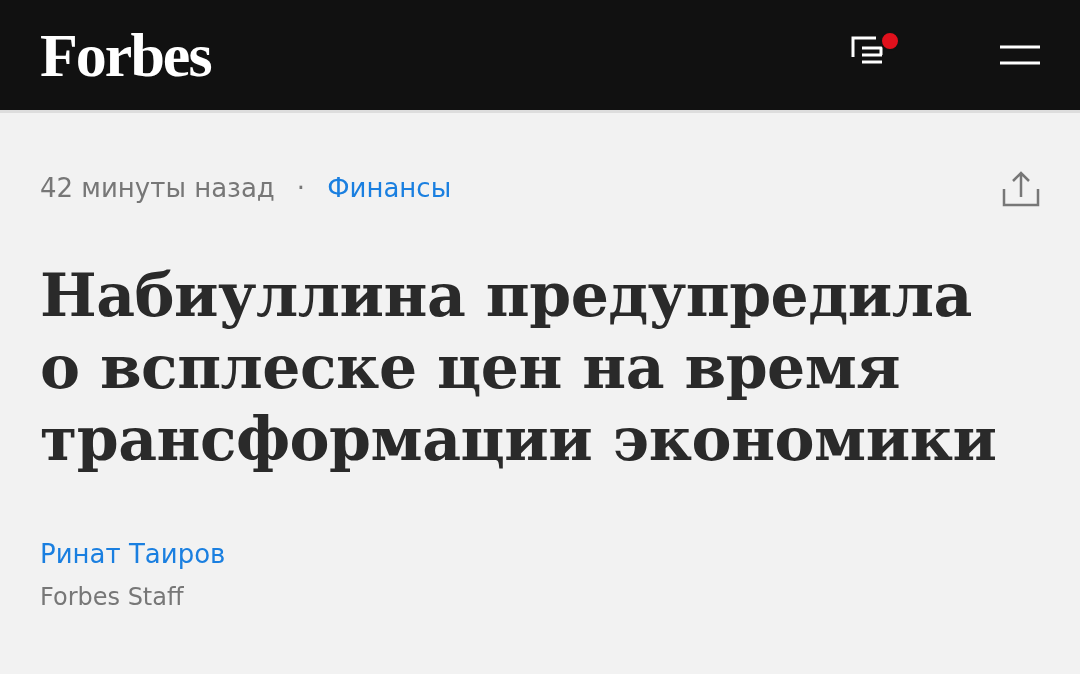  I want to click on publish-time: 42 минуты назад, so click(157, 188).